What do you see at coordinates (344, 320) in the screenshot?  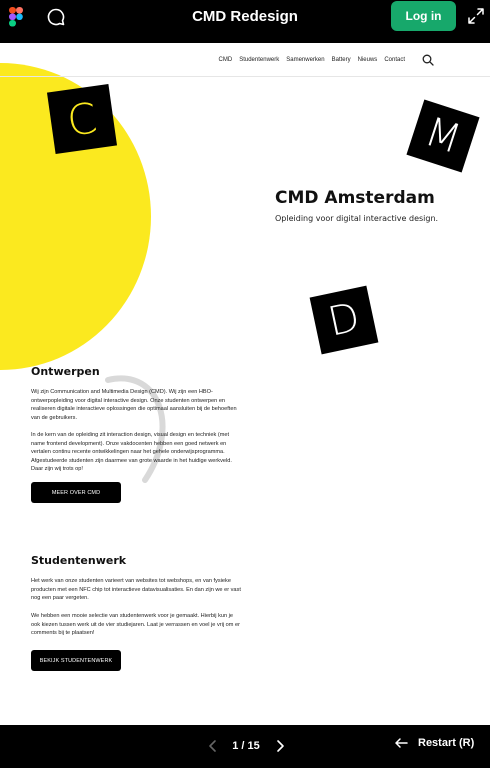 I see `letter-d-card: D` at bounding box center [344, 320].